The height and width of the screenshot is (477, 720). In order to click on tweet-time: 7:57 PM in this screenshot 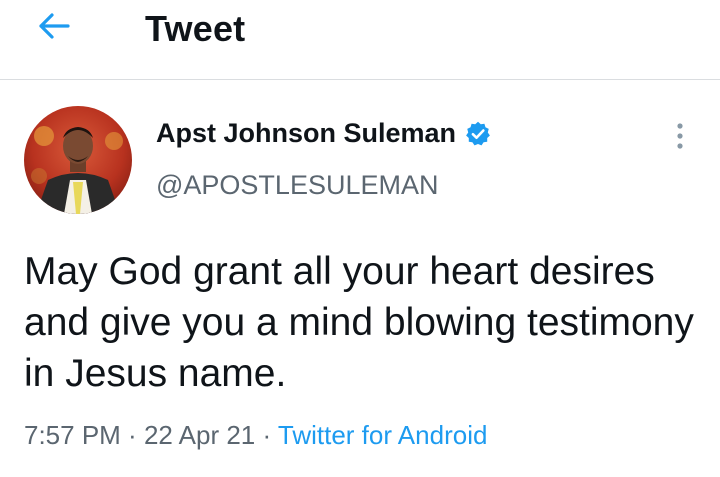, I will do `click(72, 435)`.